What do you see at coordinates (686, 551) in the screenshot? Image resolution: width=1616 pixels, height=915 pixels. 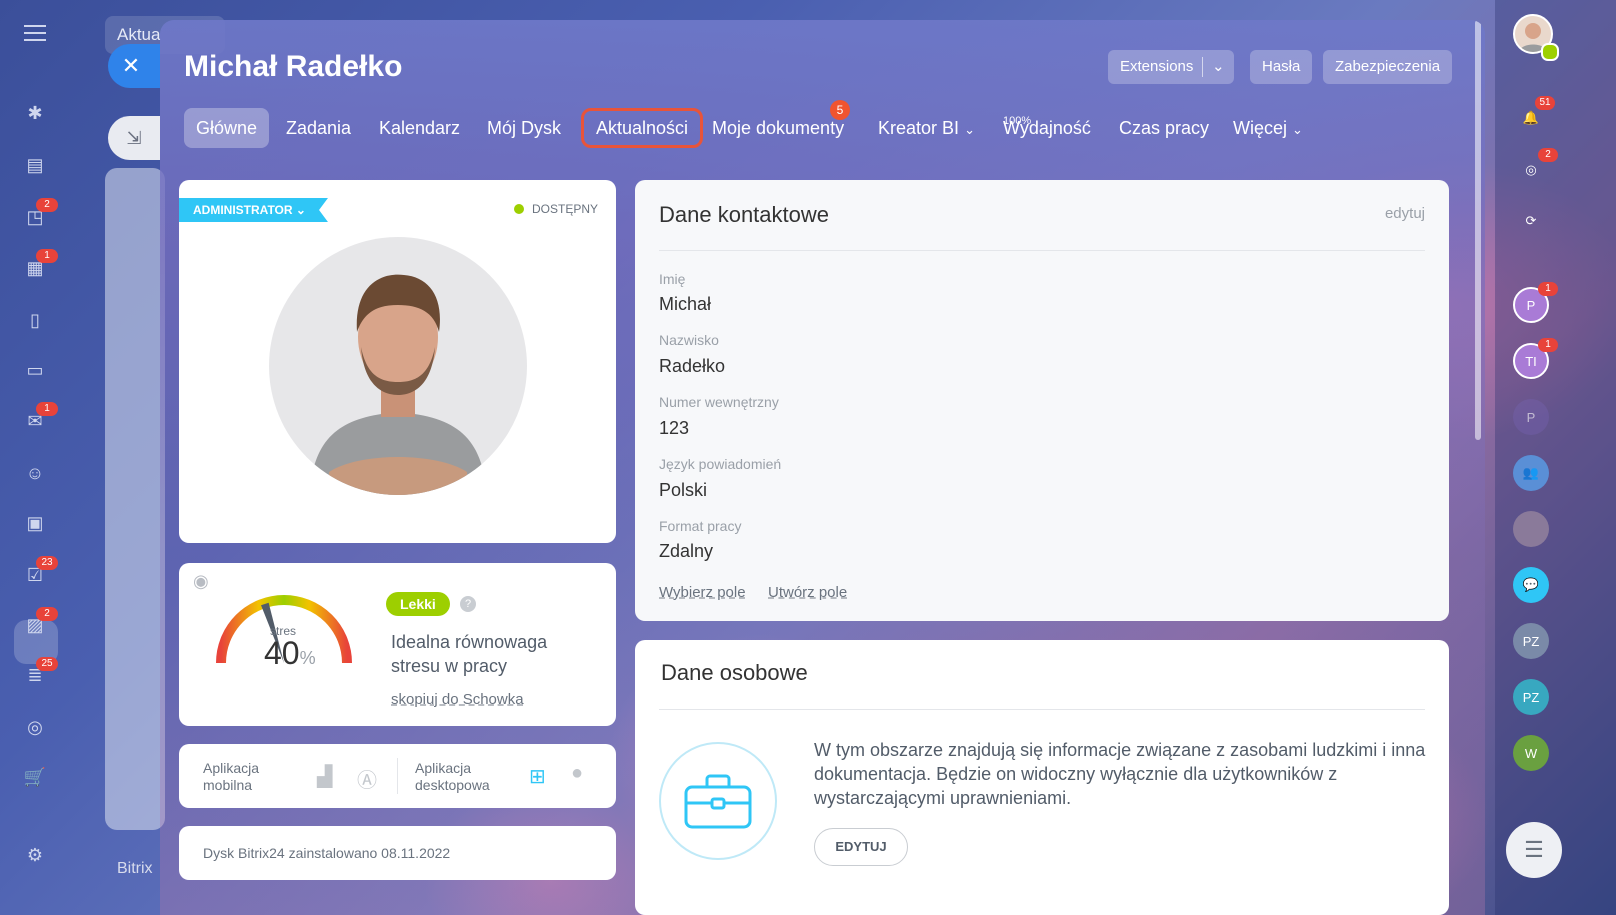 I see `work-format-value: Zdalny` at bounding box center [686, 551].